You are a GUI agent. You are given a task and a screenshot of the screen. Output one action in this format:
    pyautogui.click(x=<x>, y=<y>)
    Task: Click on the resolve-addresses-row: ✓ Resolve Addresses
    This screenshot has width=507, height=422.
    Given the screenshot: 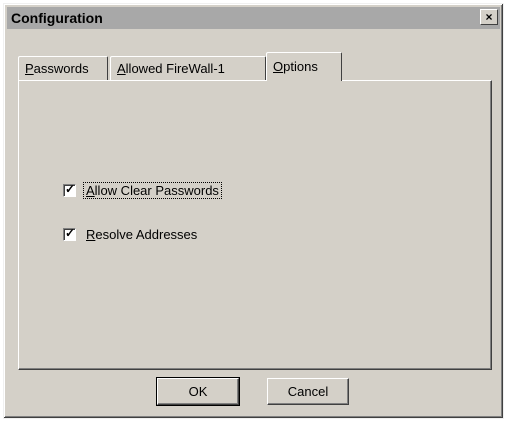 What is the action you would take?
    pyautogui.click(x=131, y=234)
    